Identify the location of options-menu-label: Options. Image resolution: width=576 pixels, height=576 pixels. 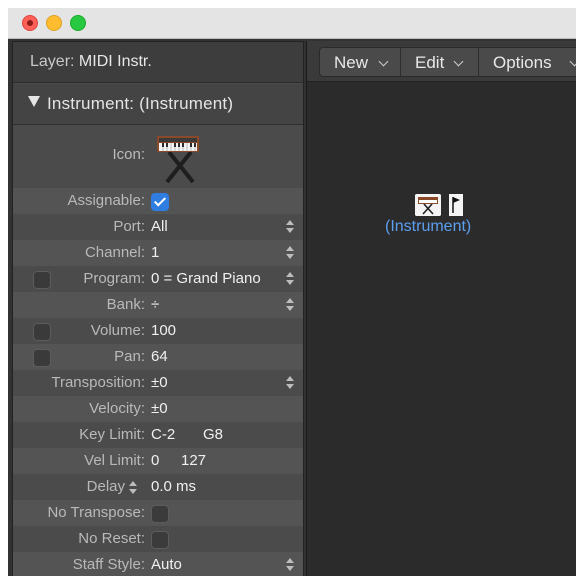
(522, 62).